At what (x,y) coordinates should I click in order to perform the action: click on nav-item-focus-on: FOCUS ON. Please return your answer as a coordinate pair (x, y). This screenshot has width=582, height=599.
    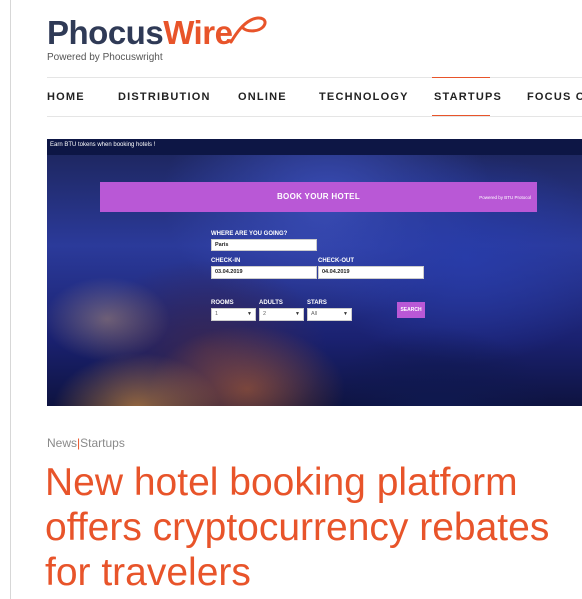
    Looking at the image, I should click on (554, 97).